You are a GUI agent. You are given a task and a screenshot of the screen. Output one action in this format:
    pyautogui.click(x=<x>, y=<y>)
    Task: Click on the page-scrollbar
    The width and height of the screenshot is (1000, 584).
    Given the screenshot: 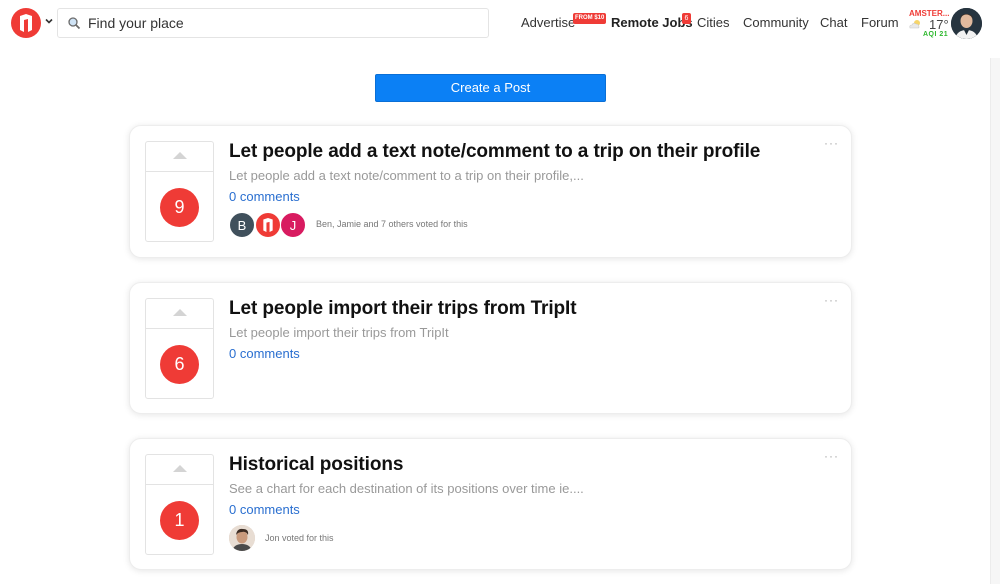 What is the action you would take?
    pyautogui.click(x=995, y=321)
    